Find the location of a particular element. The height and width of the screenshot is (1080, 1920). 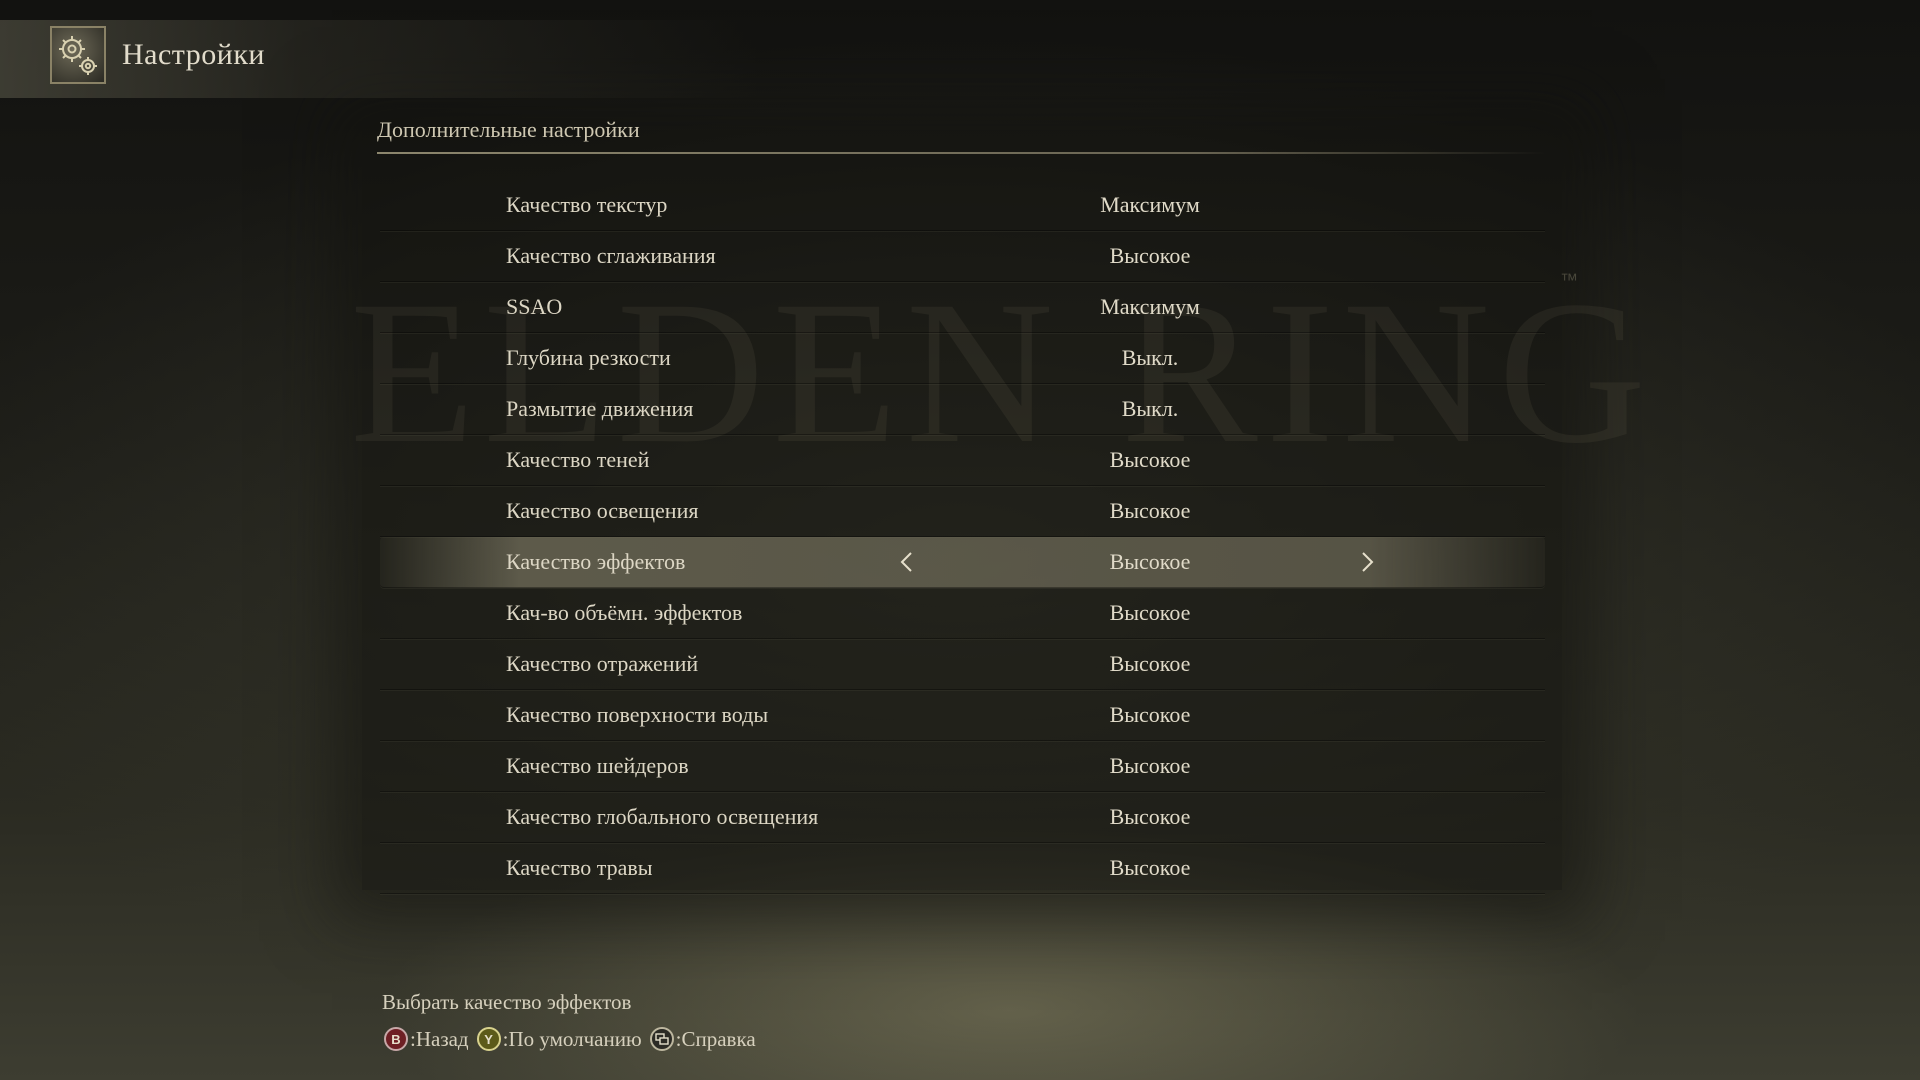

setting-row-global-illumination-quality: Качество глобального освещения Высокое is located at coordinates (962, 817).